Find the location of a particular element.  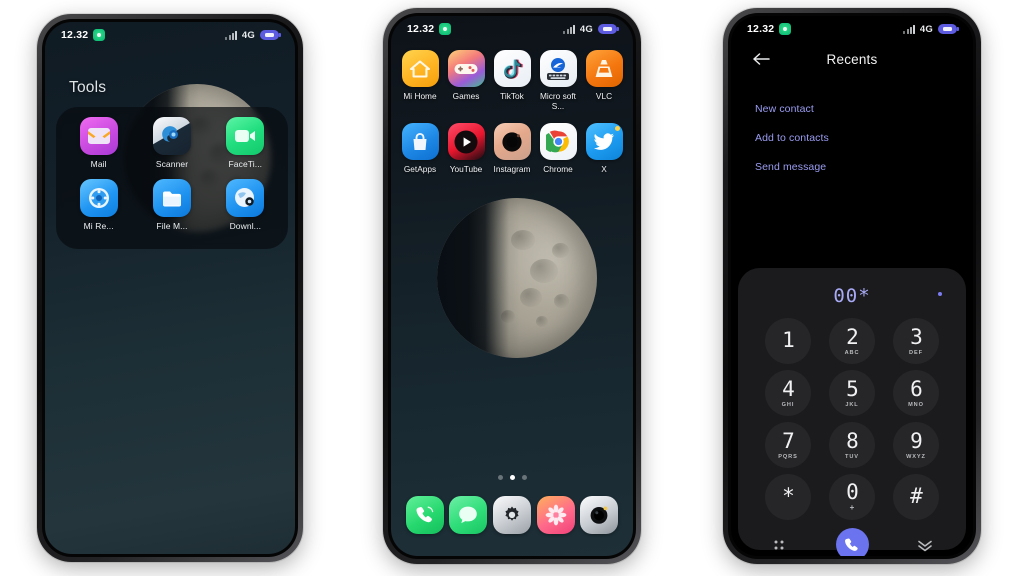

dialpad-key-2: 2 ABC is located at coordinates (852, 341).